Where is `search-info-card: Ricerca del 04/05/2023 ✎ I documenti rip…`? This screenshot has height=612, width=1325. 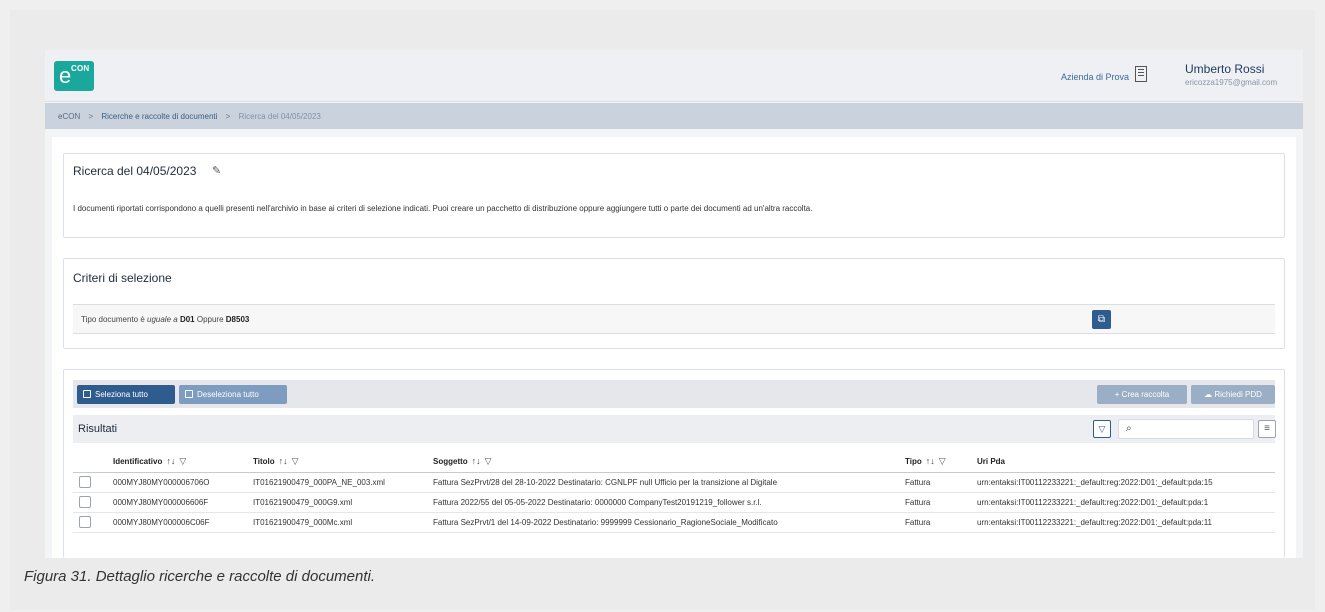 search-info-card: Ricerca del 04/05/2023 ✎ I documenti rip… is located at coordinates (674, 195).